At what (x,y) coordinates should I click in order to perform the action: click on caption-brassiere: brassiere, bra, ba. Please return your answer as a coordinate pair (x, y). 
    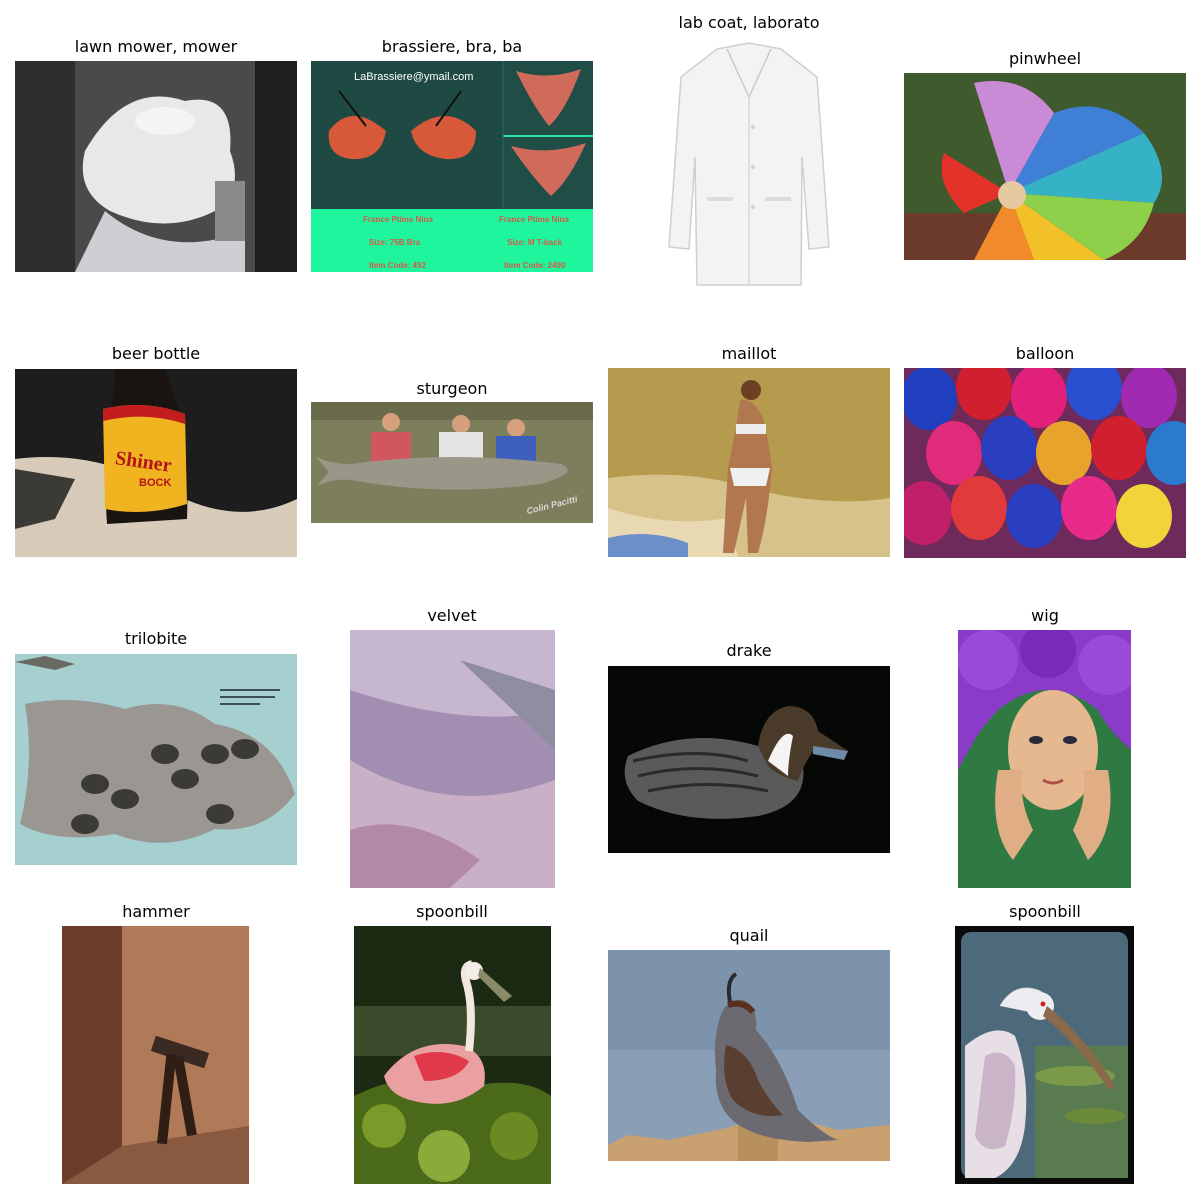
    Looking at the image, I should click on (452, 46).